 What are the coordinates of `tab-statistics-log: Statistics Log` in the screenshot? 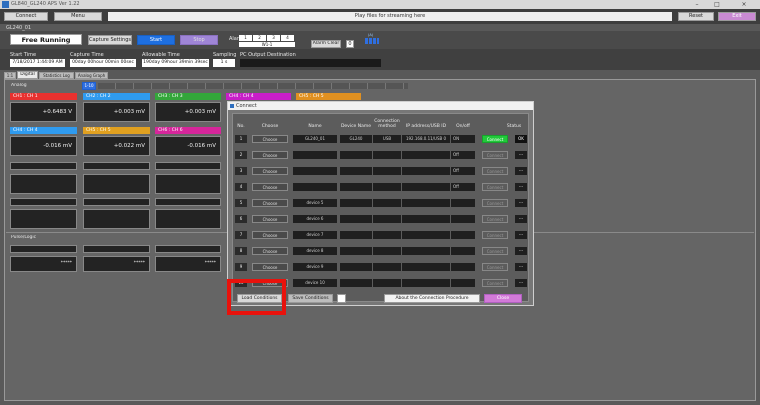 It's located at (56, 75).